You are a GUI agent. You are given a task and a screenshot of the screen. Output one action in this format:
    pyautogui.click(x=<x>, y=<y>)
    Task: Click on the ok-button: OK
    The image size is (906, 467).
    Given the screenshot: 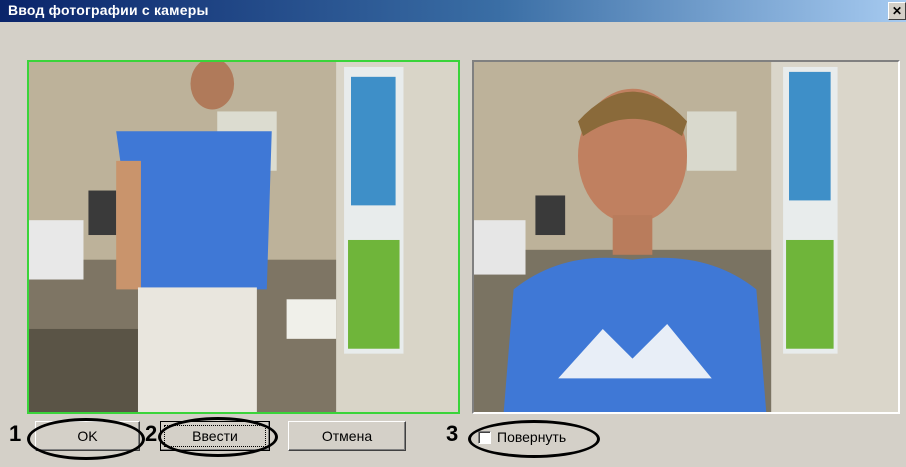 What is the action you would take?
    pyautogui.click(x=87, y=436)
    